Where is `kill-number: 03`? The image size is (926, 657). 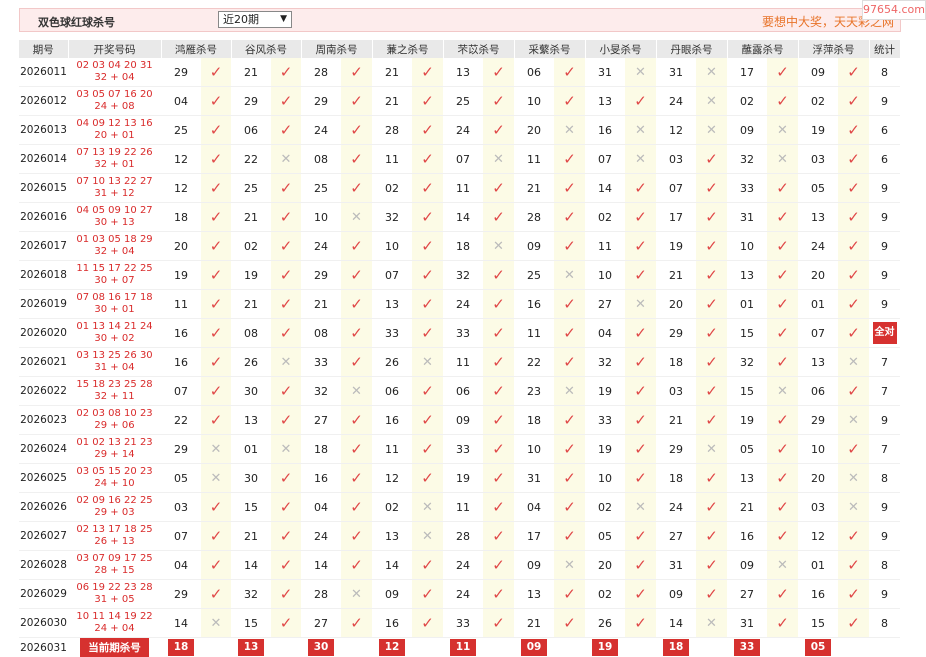
kill-number: 03 is located at coordinates (818, 507).